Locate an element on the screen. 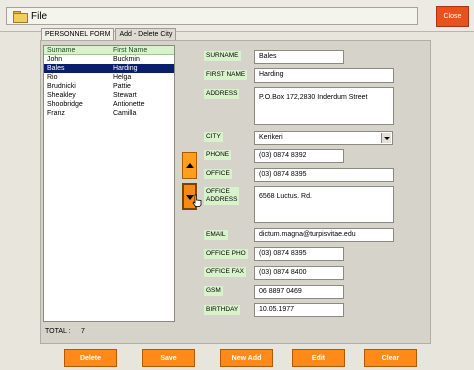 The width and height of the screenshot is (474, 370). tab-add-delete-city: Add - Delete City is located at coordinates (146, 34).